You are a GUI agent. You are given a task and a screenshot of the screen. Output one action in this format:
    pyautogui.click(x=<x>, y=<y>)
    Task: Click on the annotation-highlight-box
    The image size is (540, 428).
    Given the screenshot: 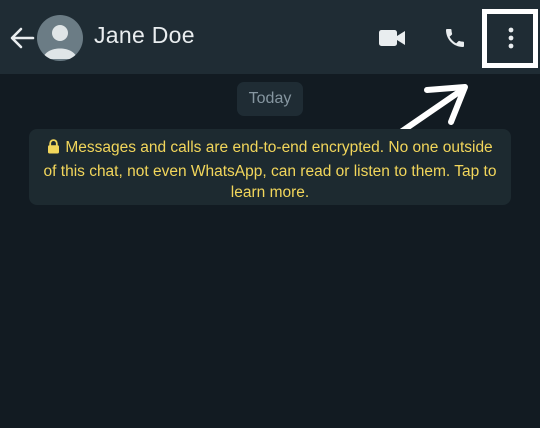 What is the action you would take?
    pyautogui.click(x=510, y=38)
    